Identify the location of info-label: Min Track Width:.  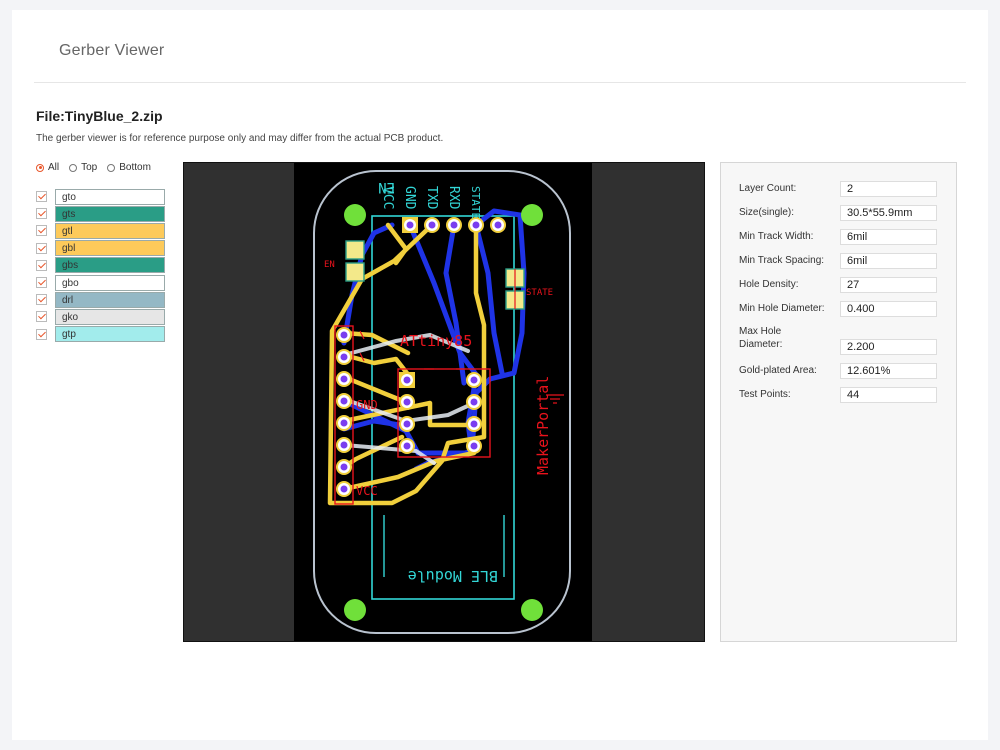
(776, 236).